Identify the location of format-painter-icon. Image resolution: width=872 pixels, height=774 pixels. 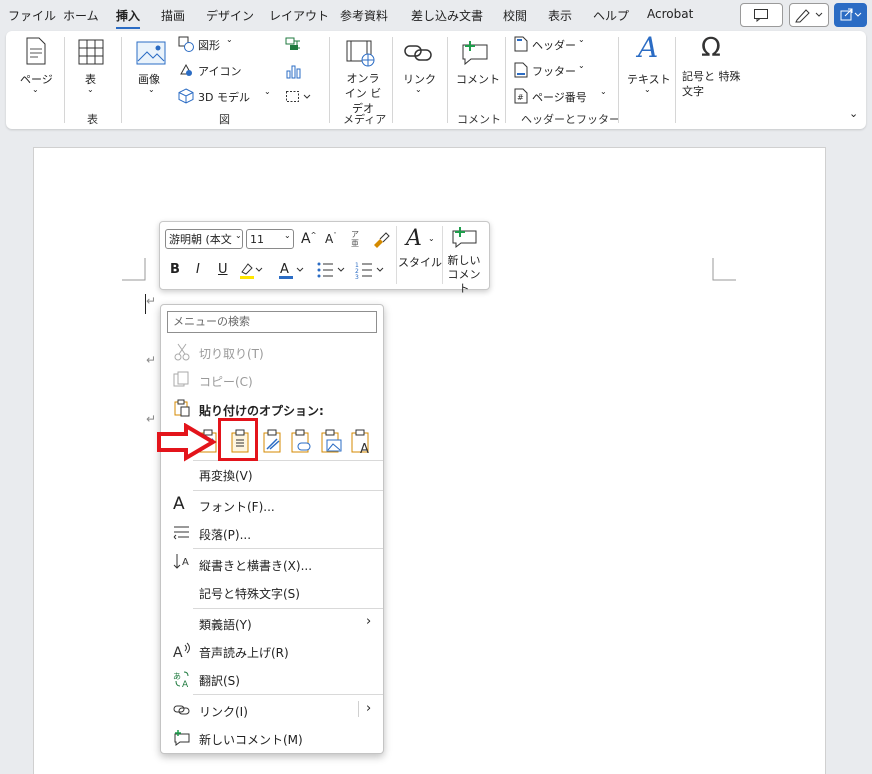
(381, 240).